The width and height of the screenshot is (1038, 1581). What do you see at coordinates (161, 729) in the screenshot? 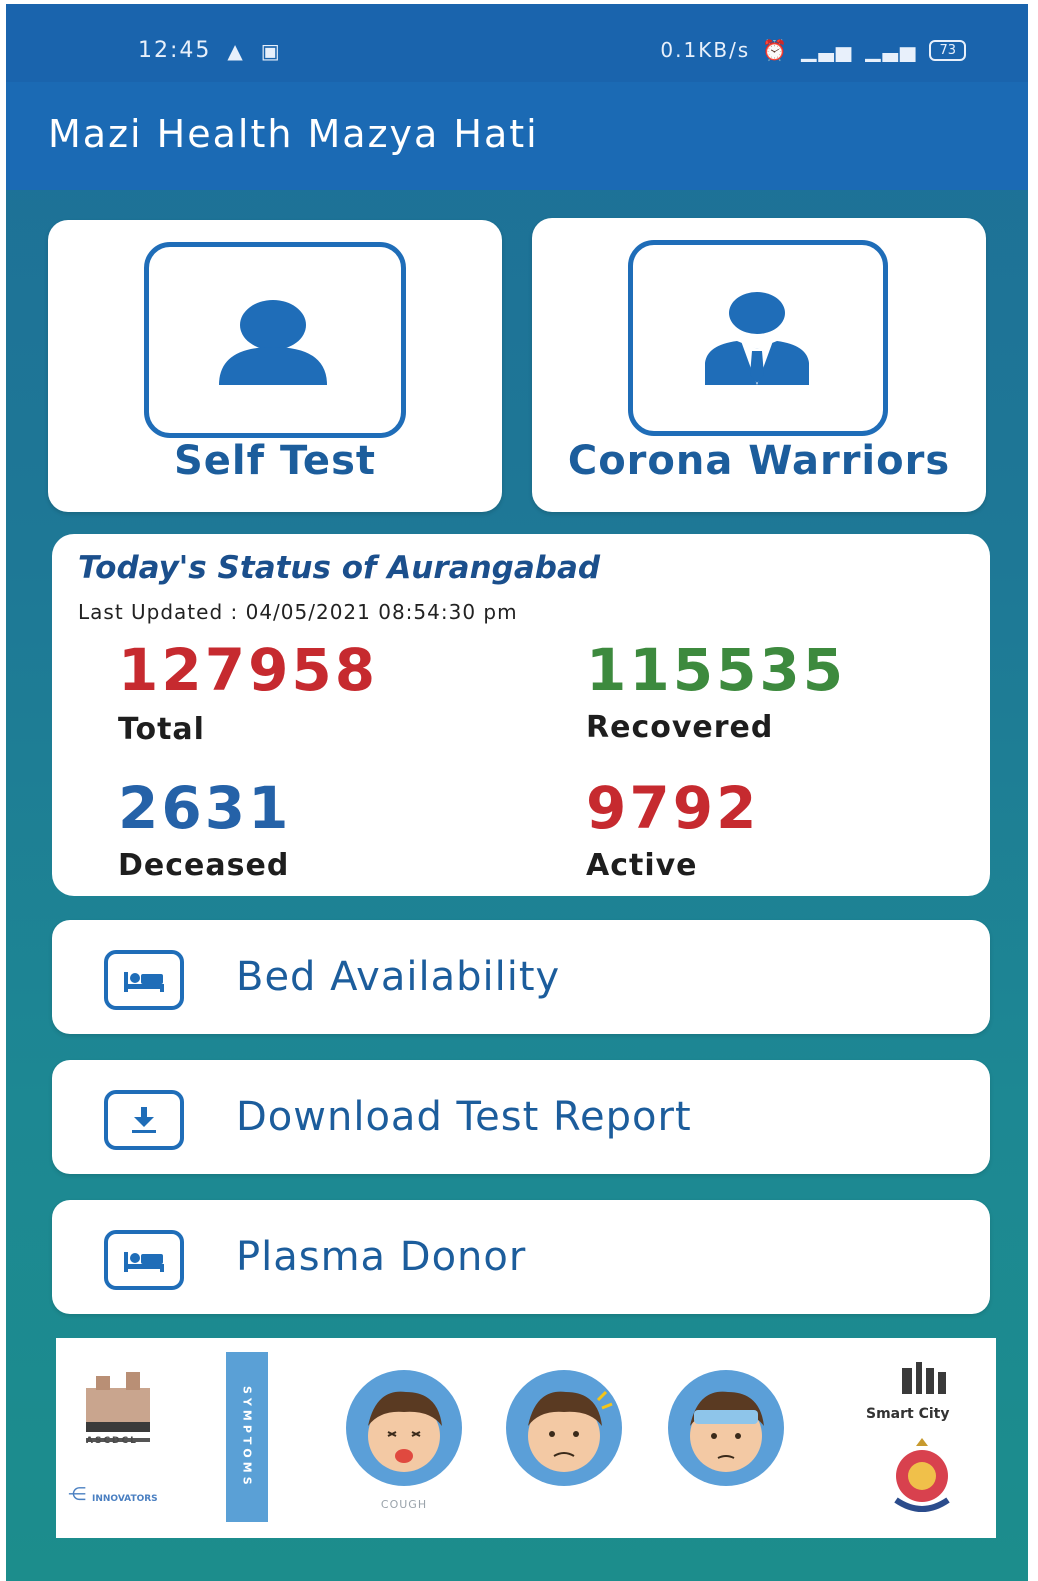
I see `total-label: Total` at bounding box center [161, 729].